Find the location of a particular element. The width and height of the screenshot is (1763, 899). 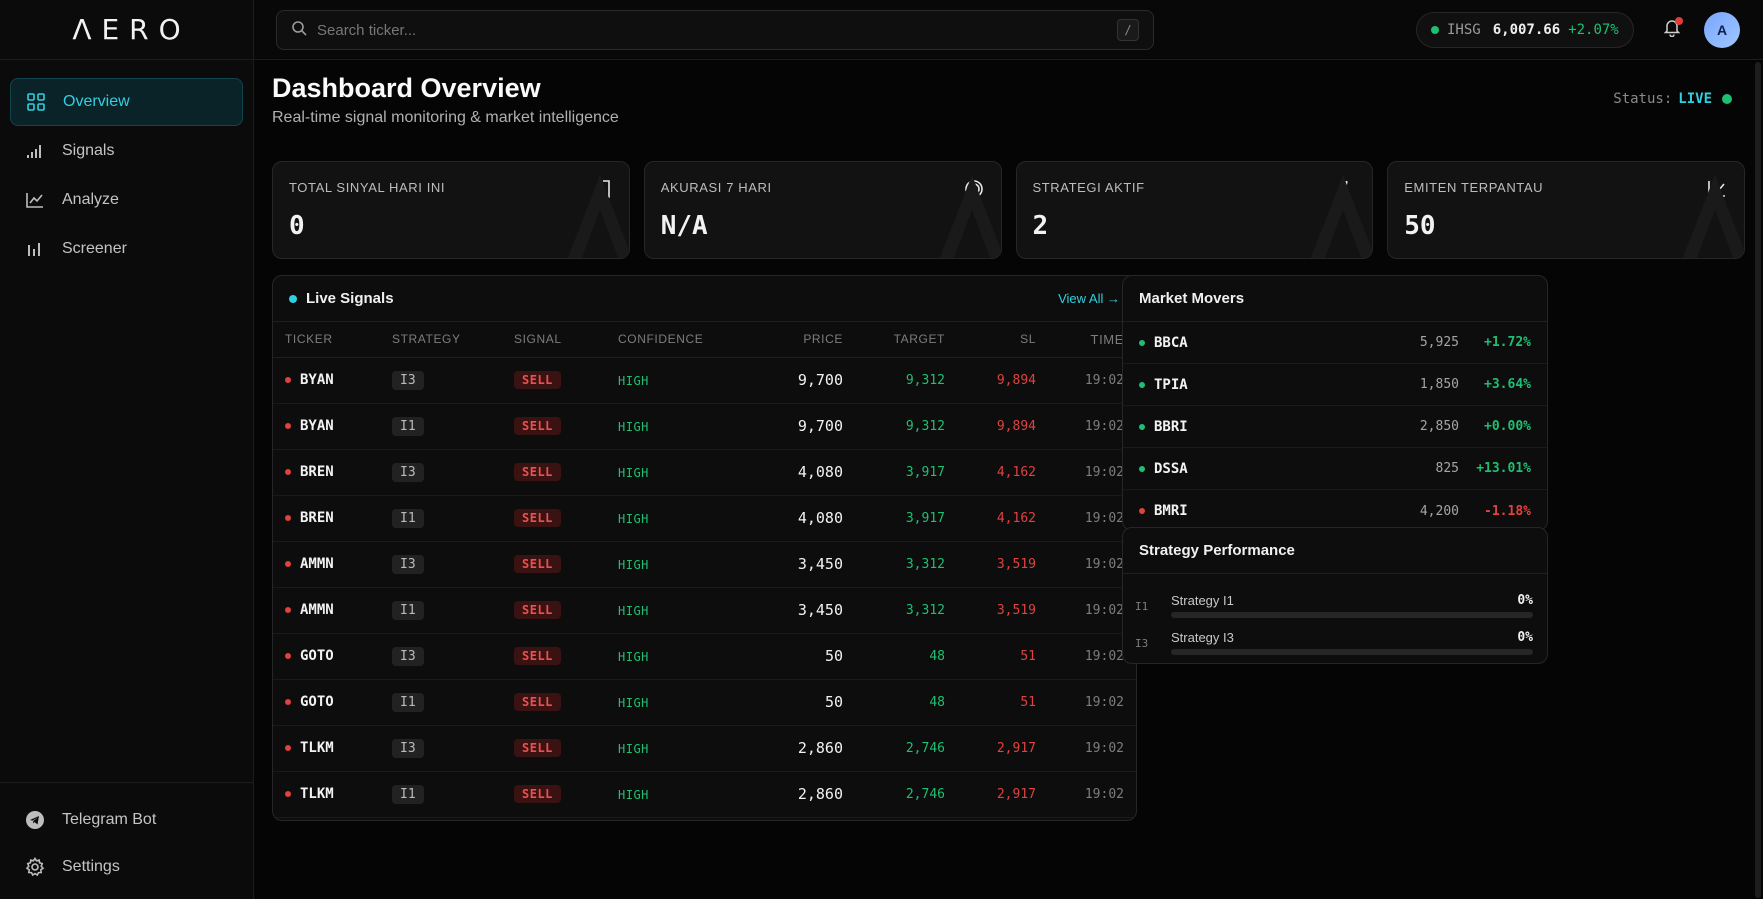

table-row: BREN I1 SELL HIGH 4,080 3,917 4,162 19:02 is located at coordinates (704, 518).